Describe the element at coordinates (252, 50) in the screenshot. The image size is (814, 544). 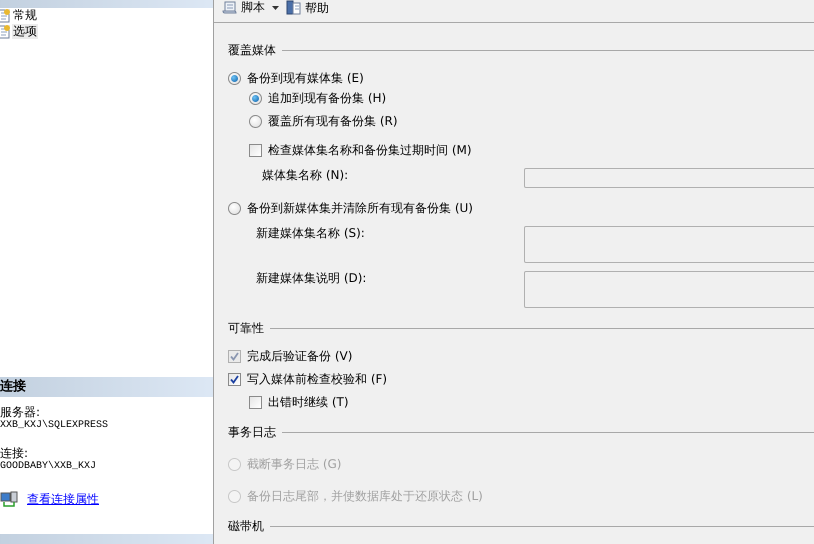
I see `section-title: 覆盖媒体` at that location.